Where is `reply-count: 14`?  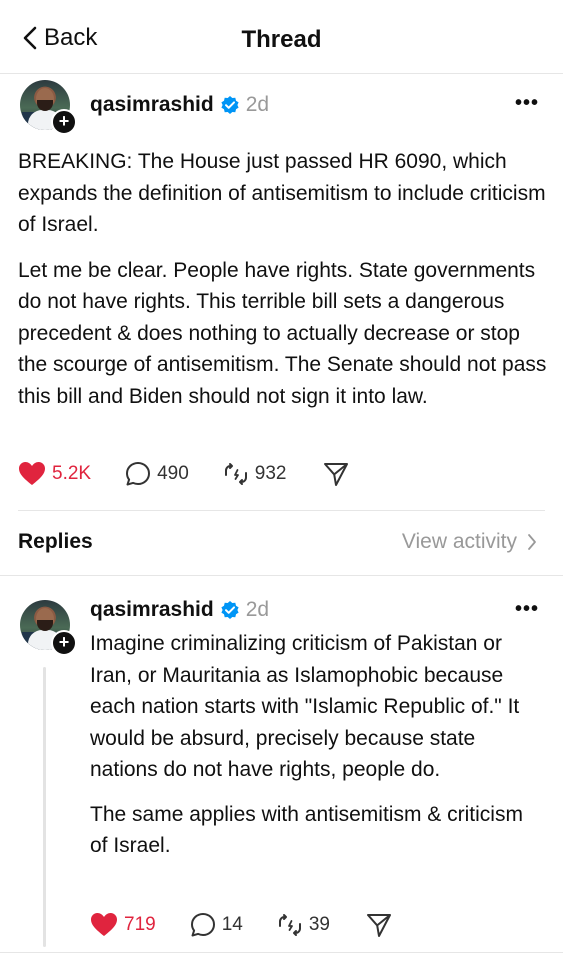 reply-count: 14 is located at coordinates (232, 924).